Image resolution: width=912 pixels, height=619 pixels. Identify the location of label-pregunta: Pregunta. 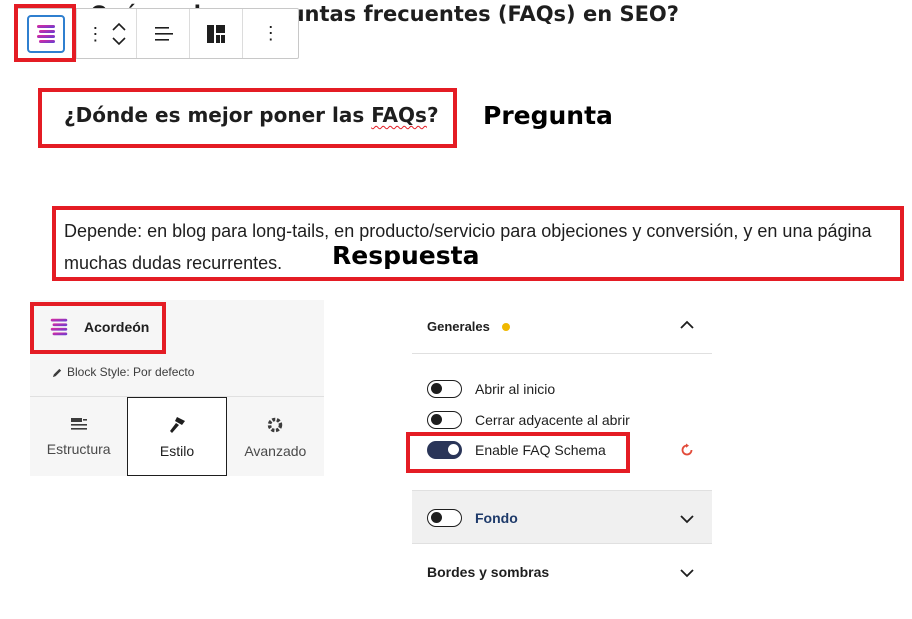
(548, 115).